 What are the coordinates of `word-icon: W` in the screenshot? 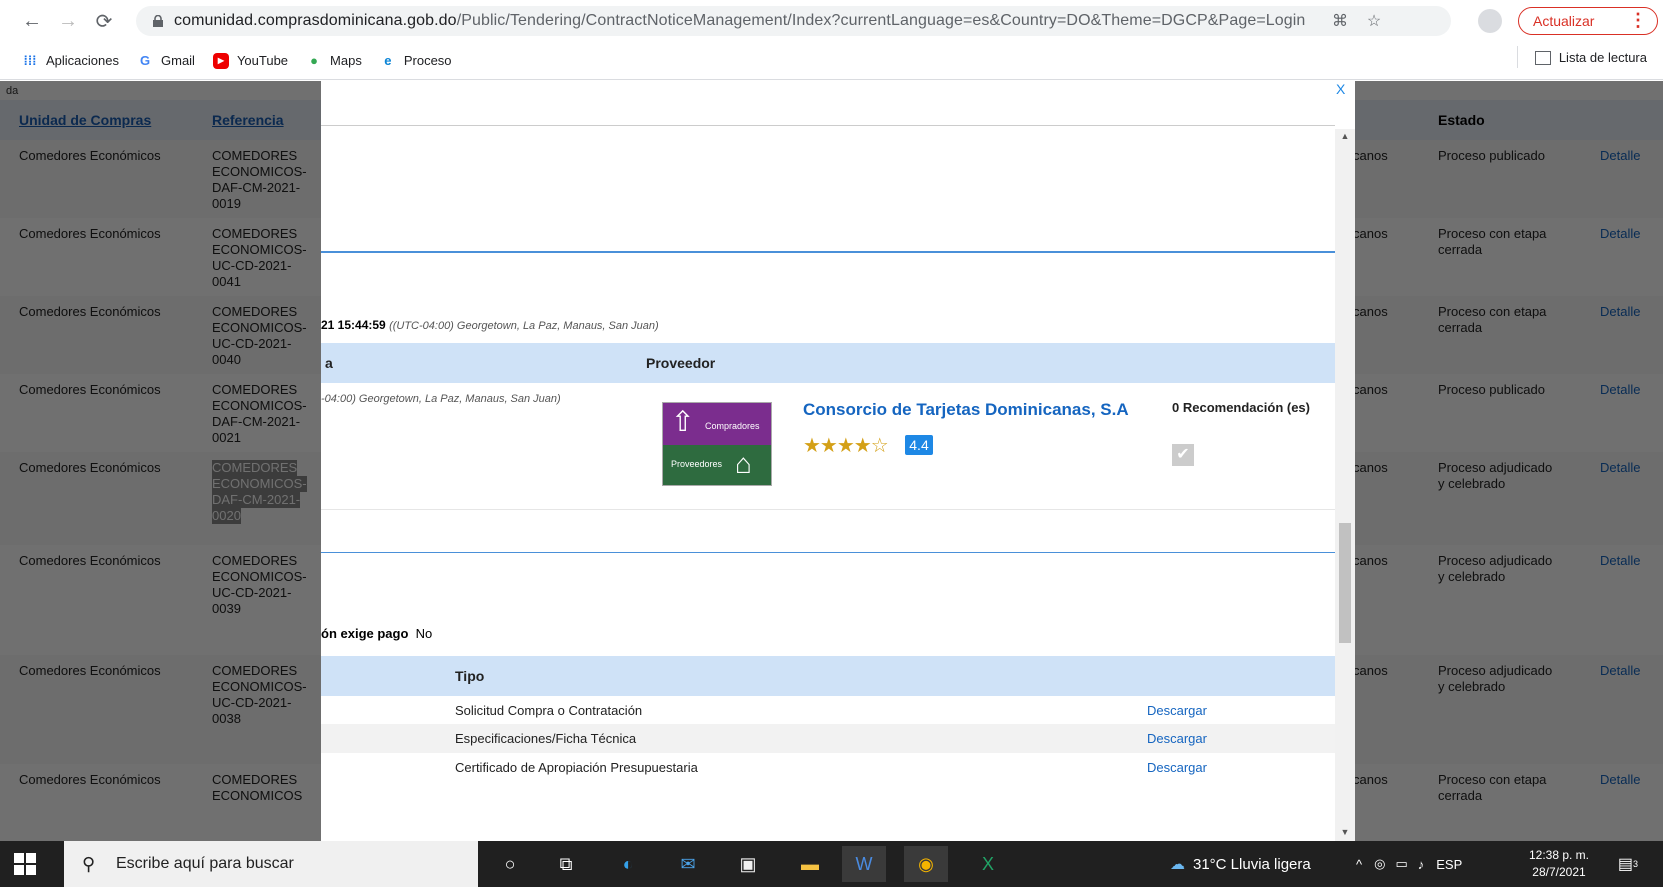 It's located at (864, 864).